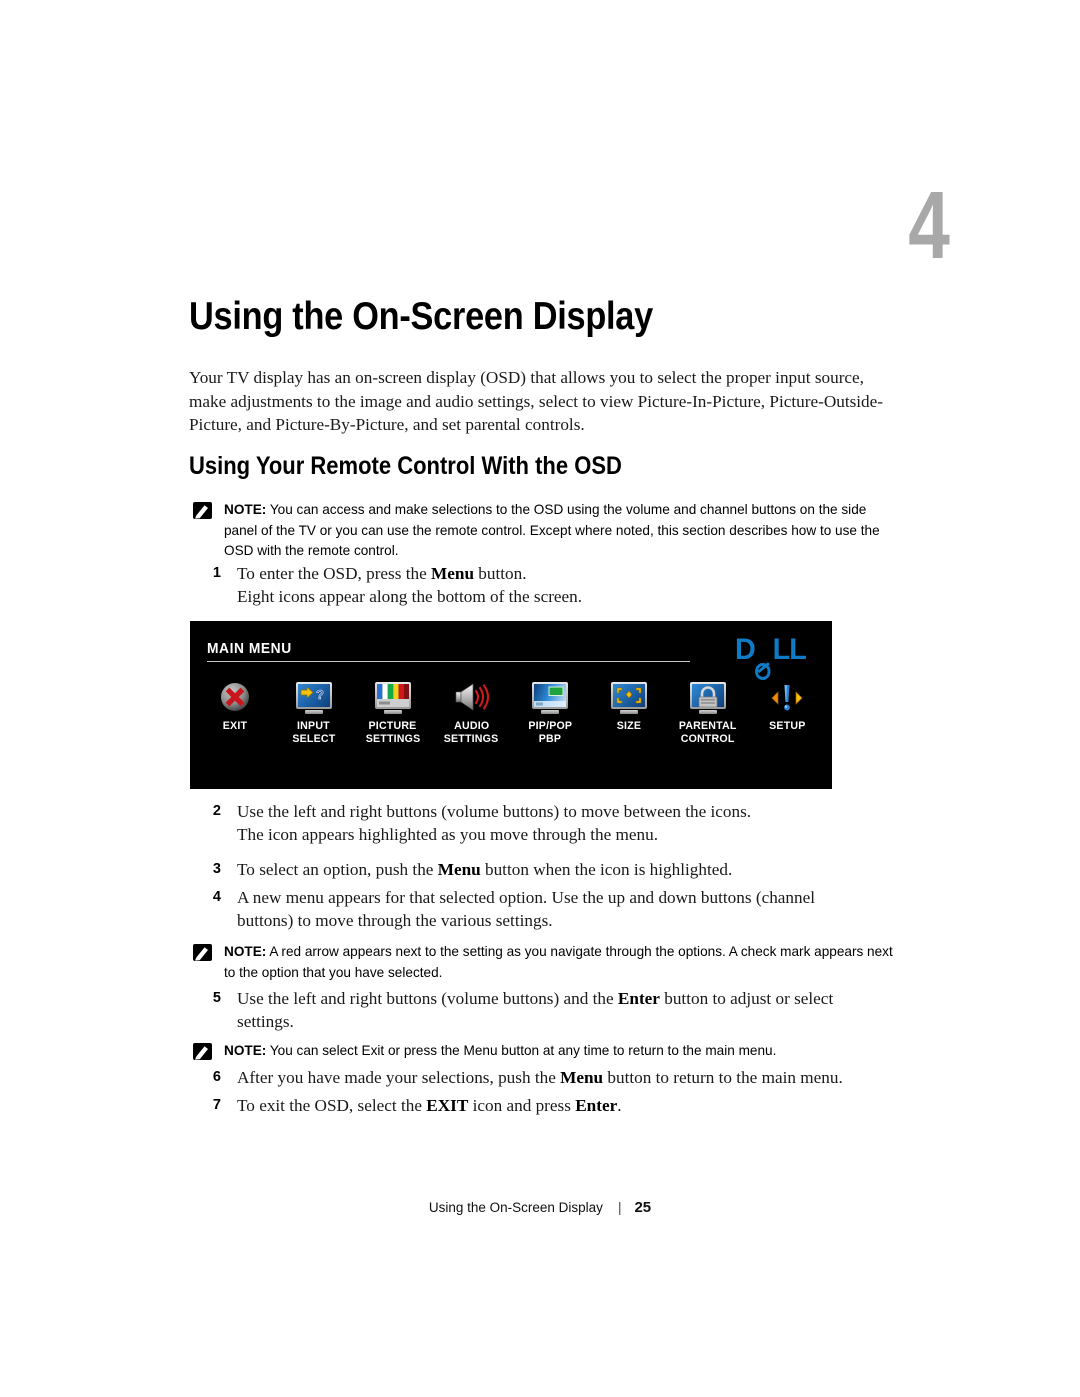  Describe the element at coordinates (314, 726) in the screenshot. I see `osd-label-input-1: INPUT` at that location.